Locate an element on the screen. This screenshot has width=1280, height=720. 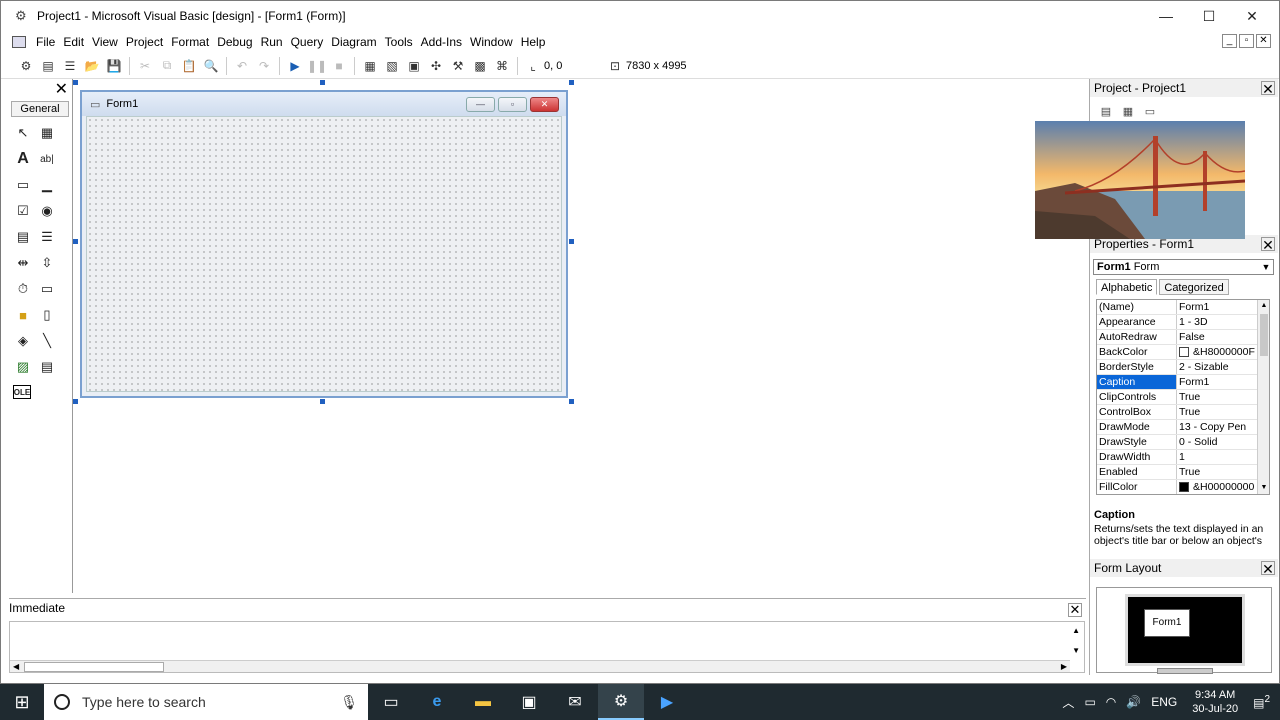
volume-icon: 🔊 is located at coordinates (1133, 702).